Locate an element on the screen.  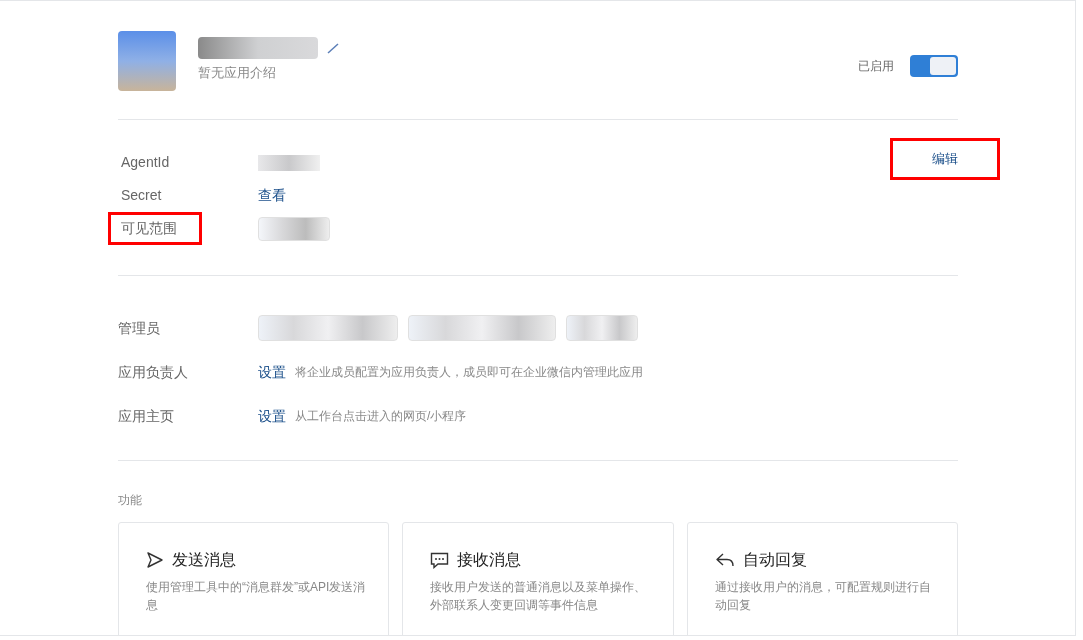
card-title: 自动回复 is located at coordinates (774, 560).